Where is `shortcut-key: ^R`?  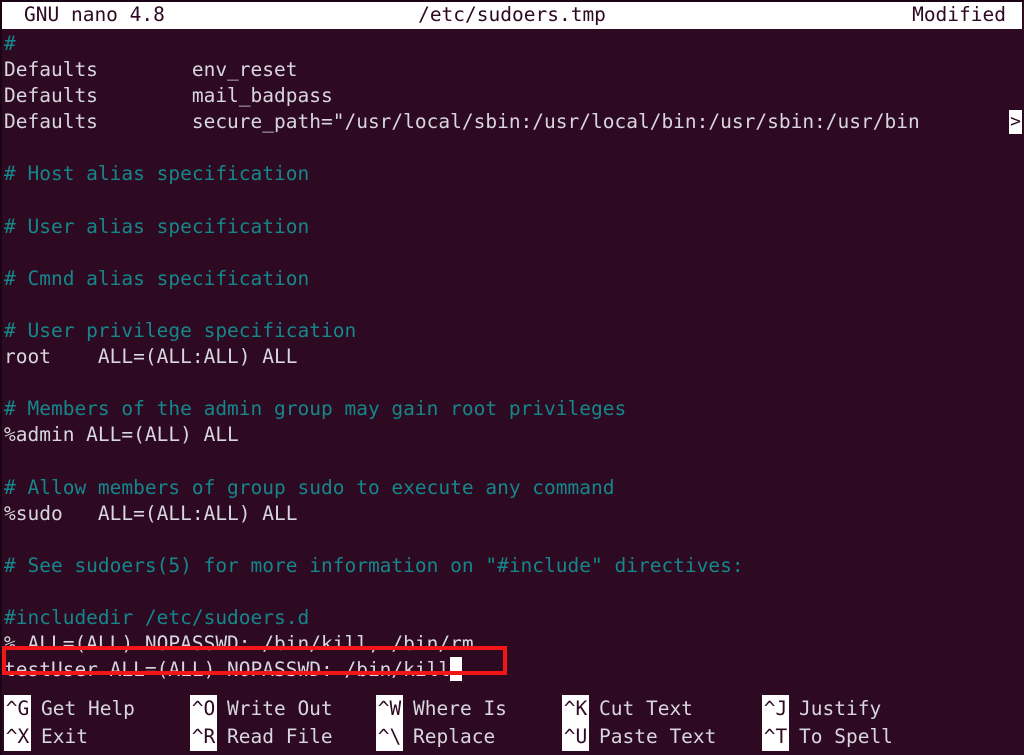
shortcut-key: ^R is located at coordinates (203, 737).